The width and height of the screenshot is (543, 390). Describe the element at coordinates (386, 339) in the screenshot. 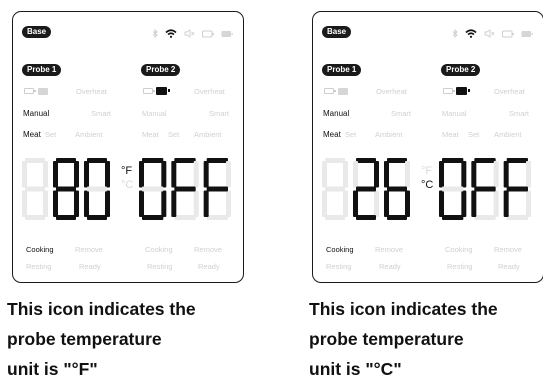

I see `caption-line: probe temperature` at that location.